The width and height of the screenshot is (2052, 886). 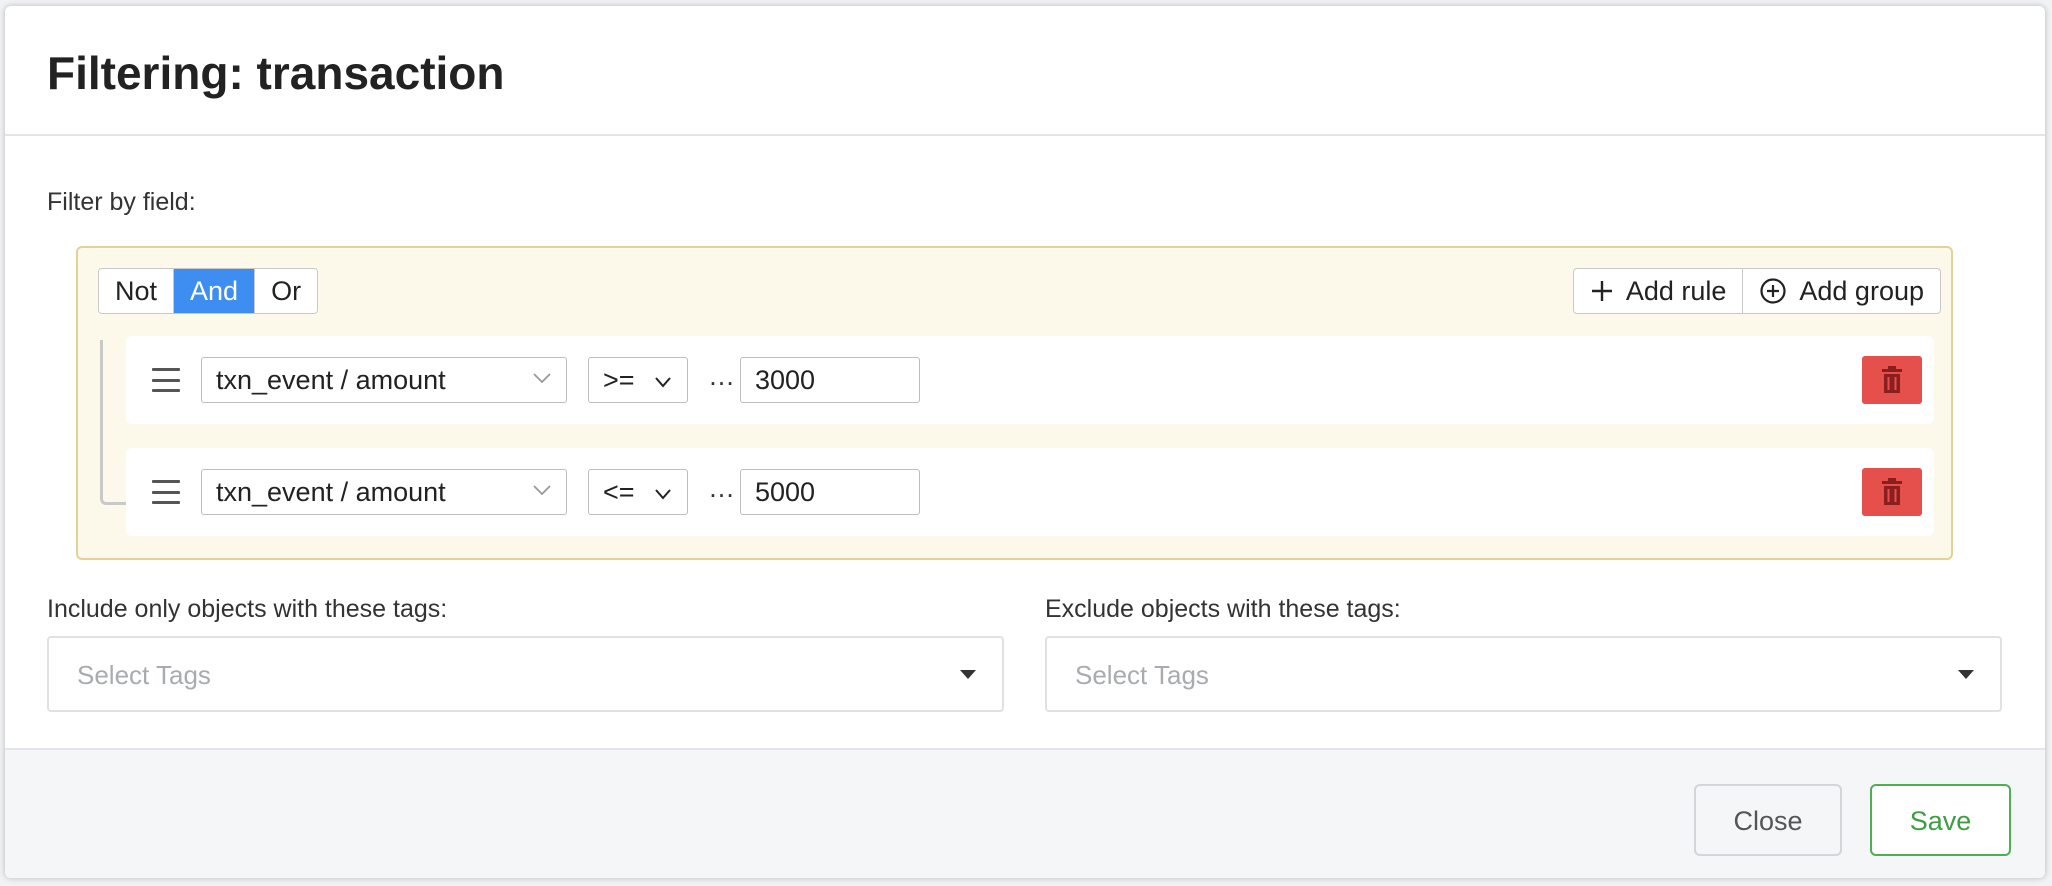 I want to click on include-tags-placeholder: Select Tags, so click(x=144, y=675).